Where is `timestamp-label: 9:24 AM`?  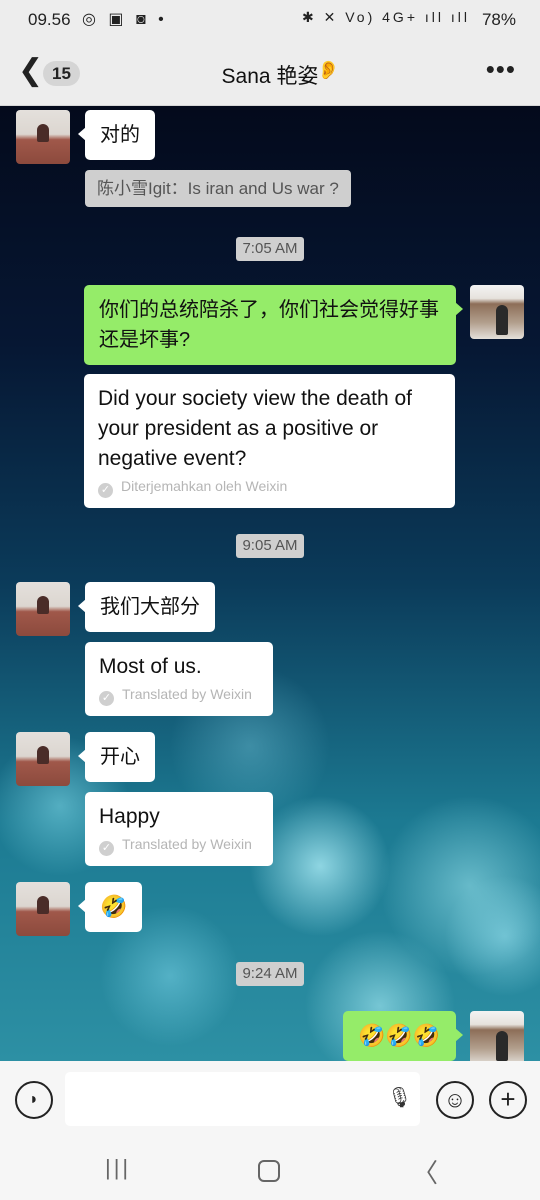 timestamp-label: 9:24 AM is located at coordinates (270, 974).